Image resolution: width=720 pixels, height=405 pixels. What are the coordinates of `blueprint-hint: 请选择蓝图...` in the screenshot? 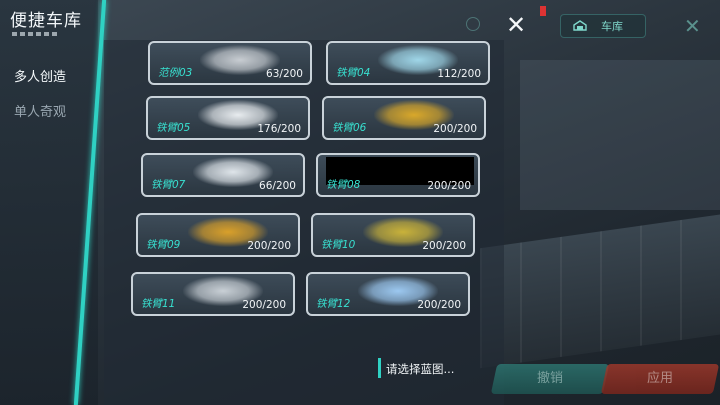 It's located at (438, 368).